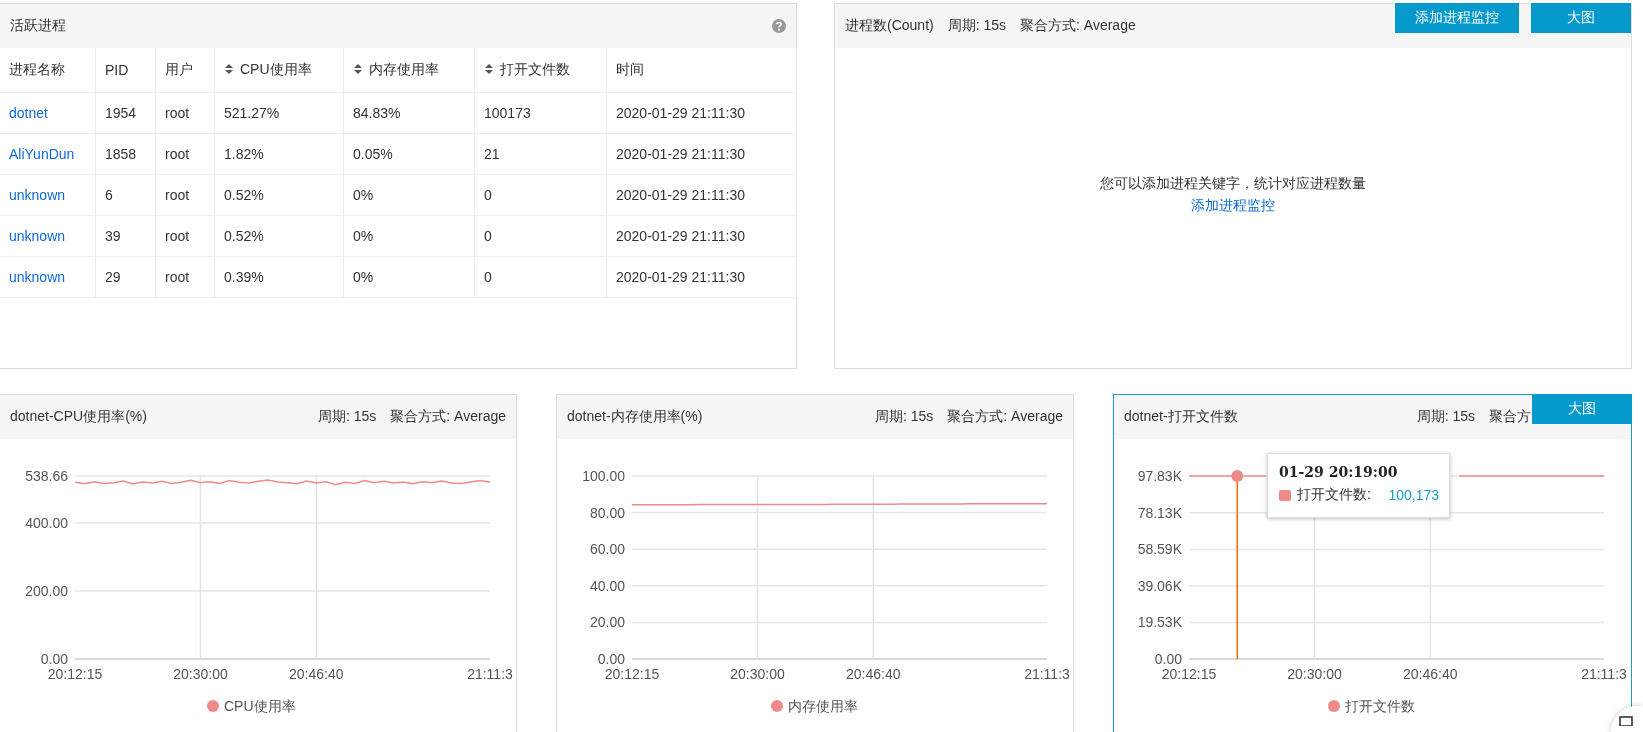 This screenshot has width=1643, height=732. Describe the element at coordinates (540, 113) in the screenshot. I see `table-cell: 100173` at that location.